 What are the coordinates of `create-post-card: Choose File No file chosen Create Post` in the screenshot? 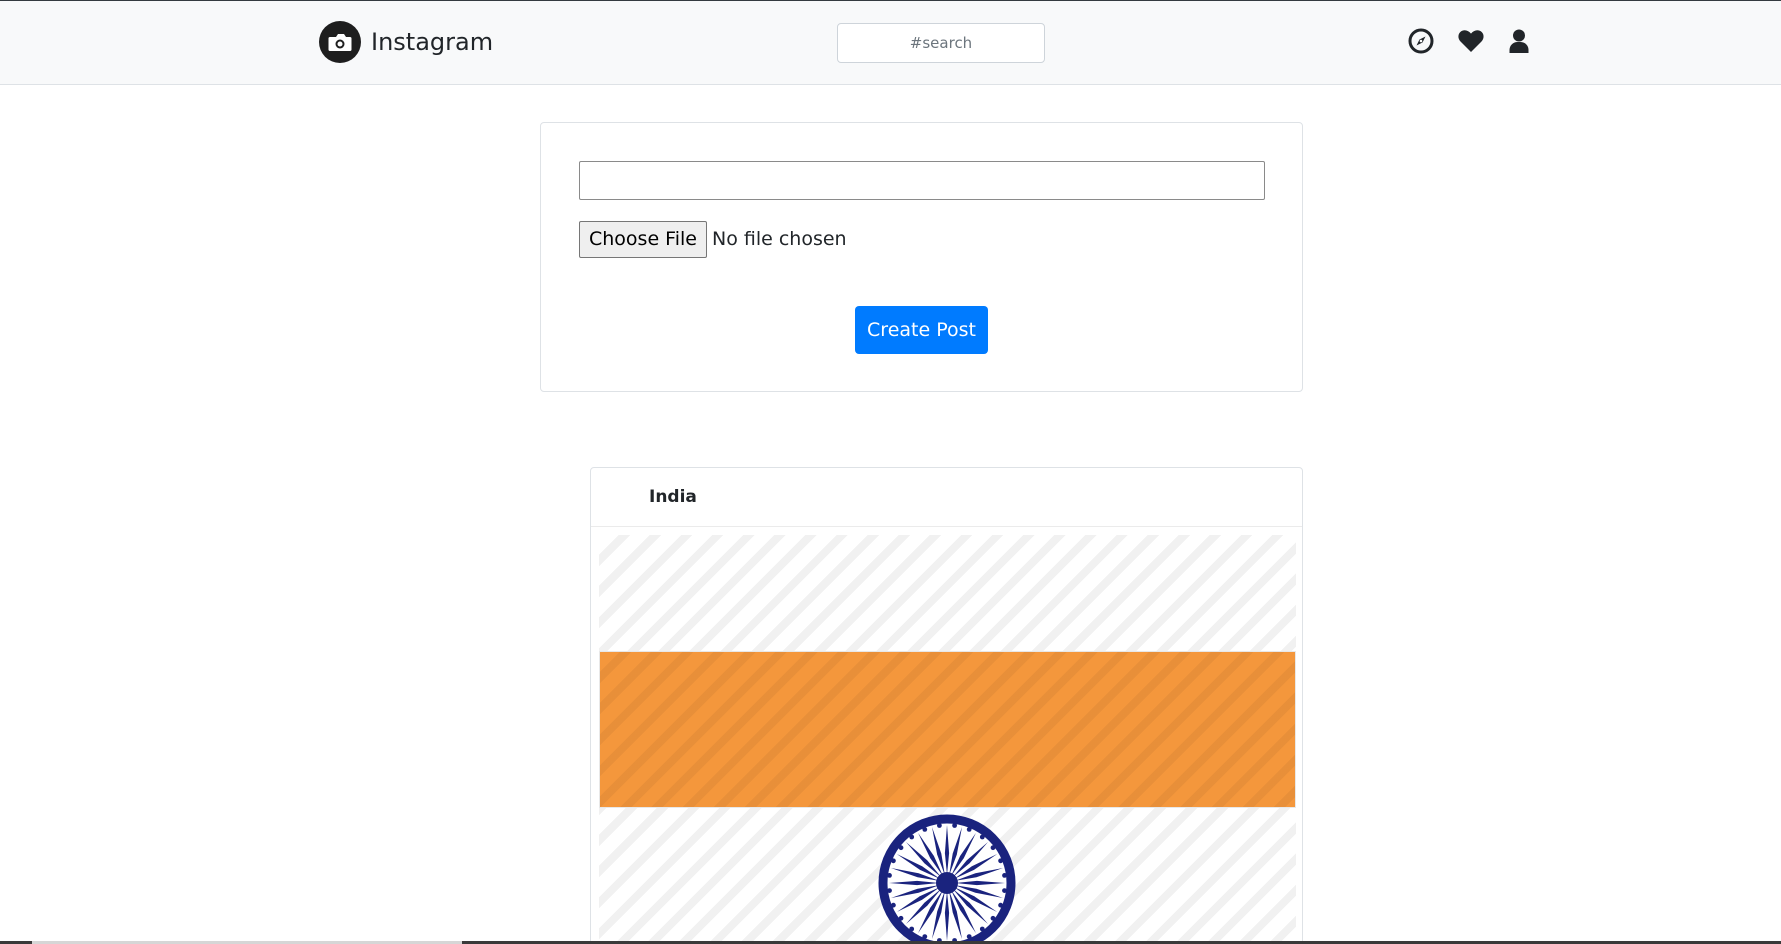 It's located at (921, 257).